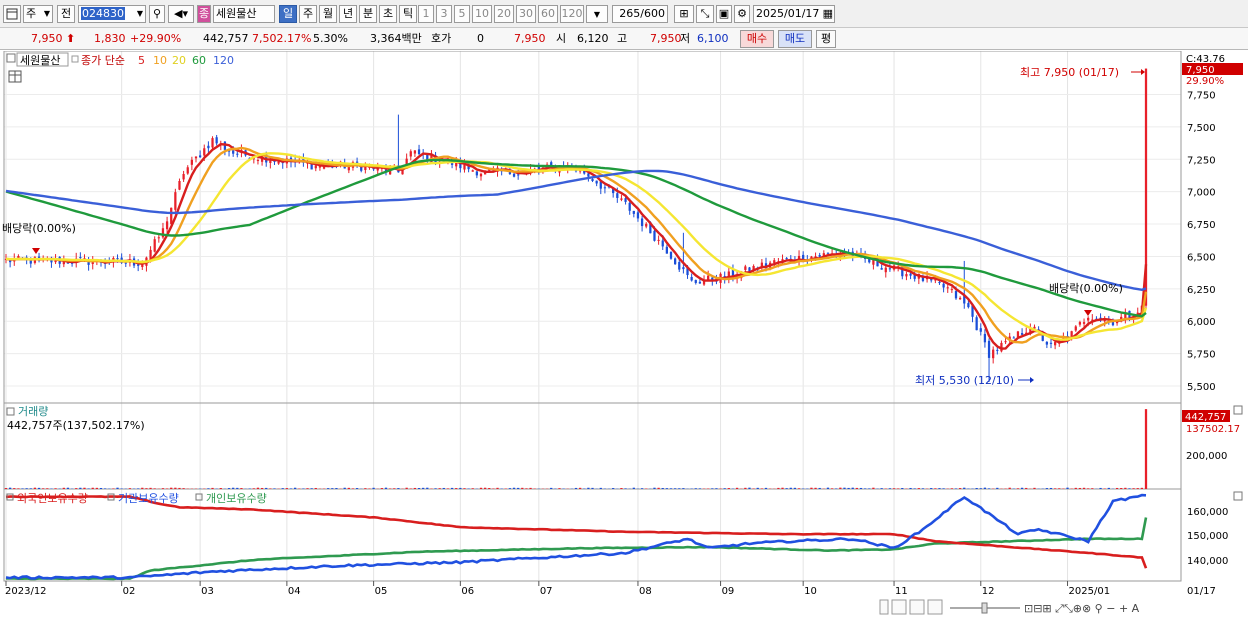 The image size is (1248, 621). Describe the element at coordinates (917, 607) in the screenshot. I see `stop-icon` at that location.